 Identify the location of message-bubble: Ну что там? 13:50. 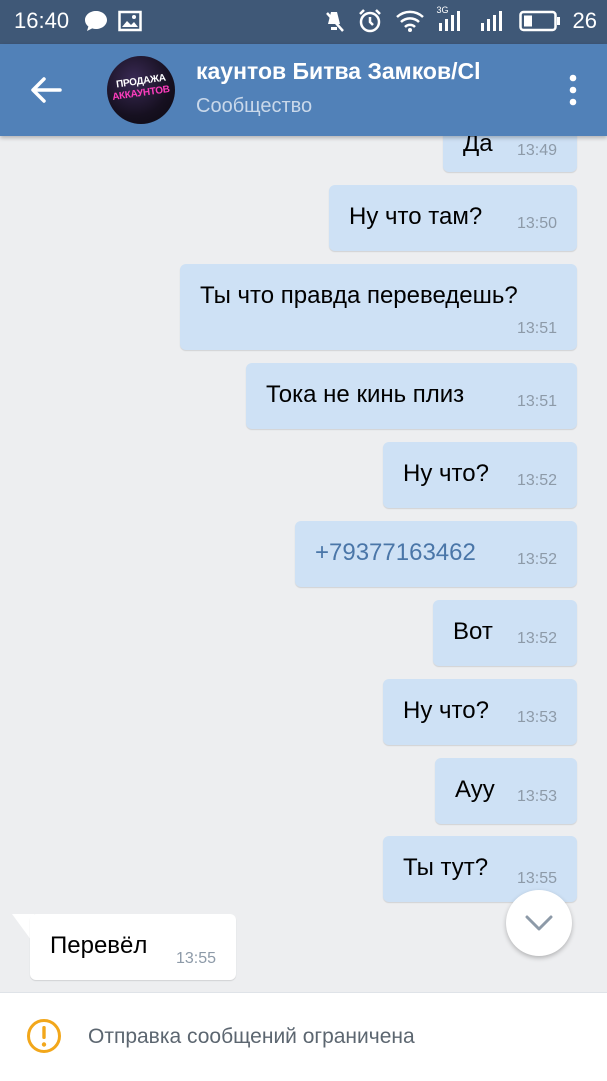
(453, 218).